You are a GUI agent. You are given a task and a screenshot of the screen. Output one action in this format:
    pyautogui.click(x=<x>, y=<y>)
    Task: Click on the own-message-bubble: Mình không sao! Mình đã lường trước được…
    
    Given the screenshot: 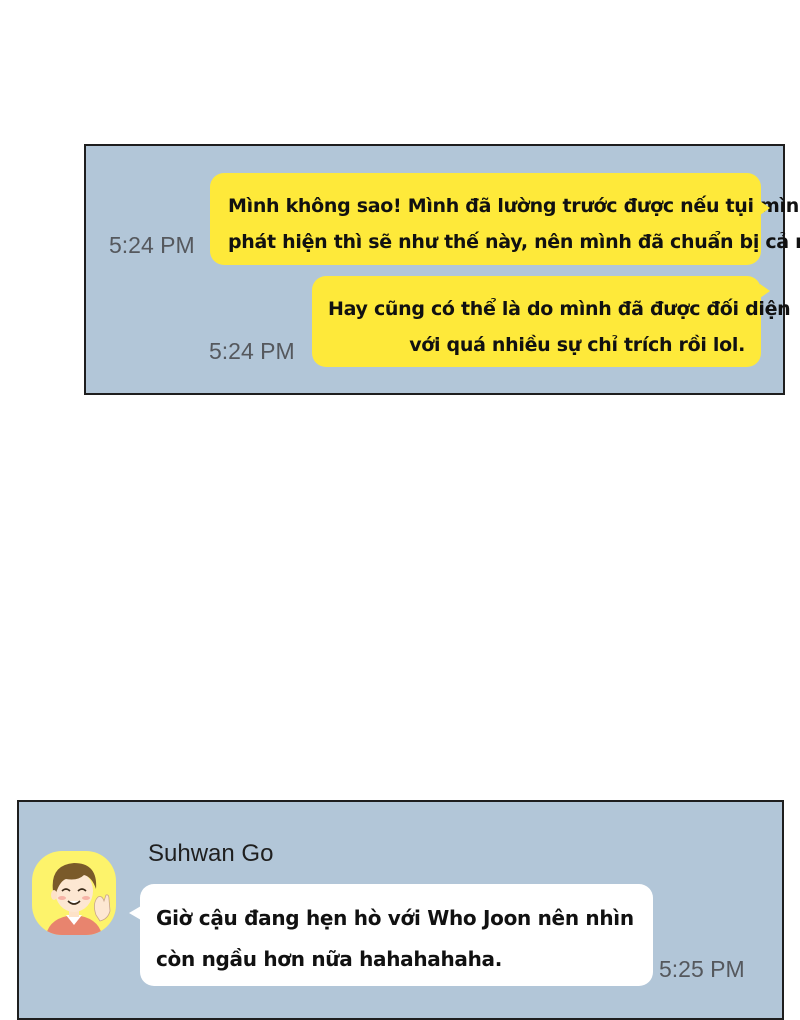 What is the action you would take?
    pyautogui.click(x=505, y=219)
    